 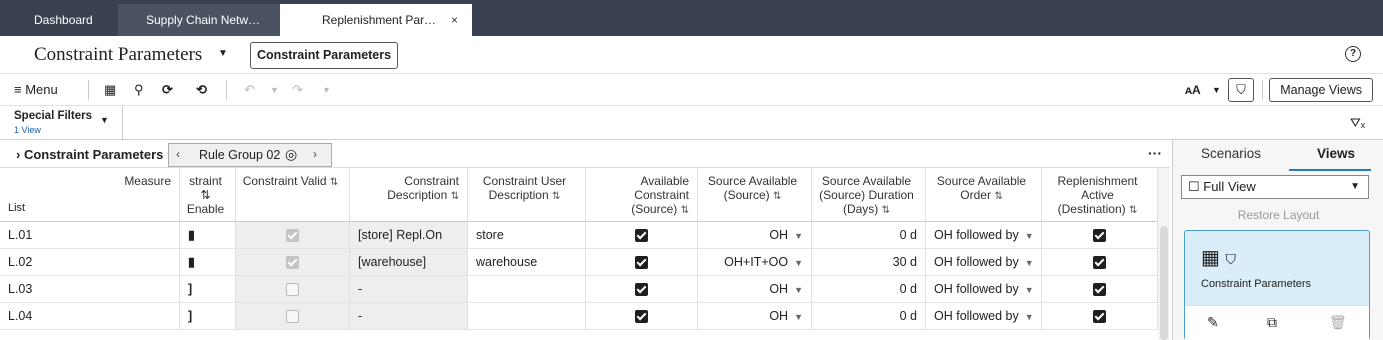 I want to click on vertical-scrollbar, so click(x=1164, y=254).